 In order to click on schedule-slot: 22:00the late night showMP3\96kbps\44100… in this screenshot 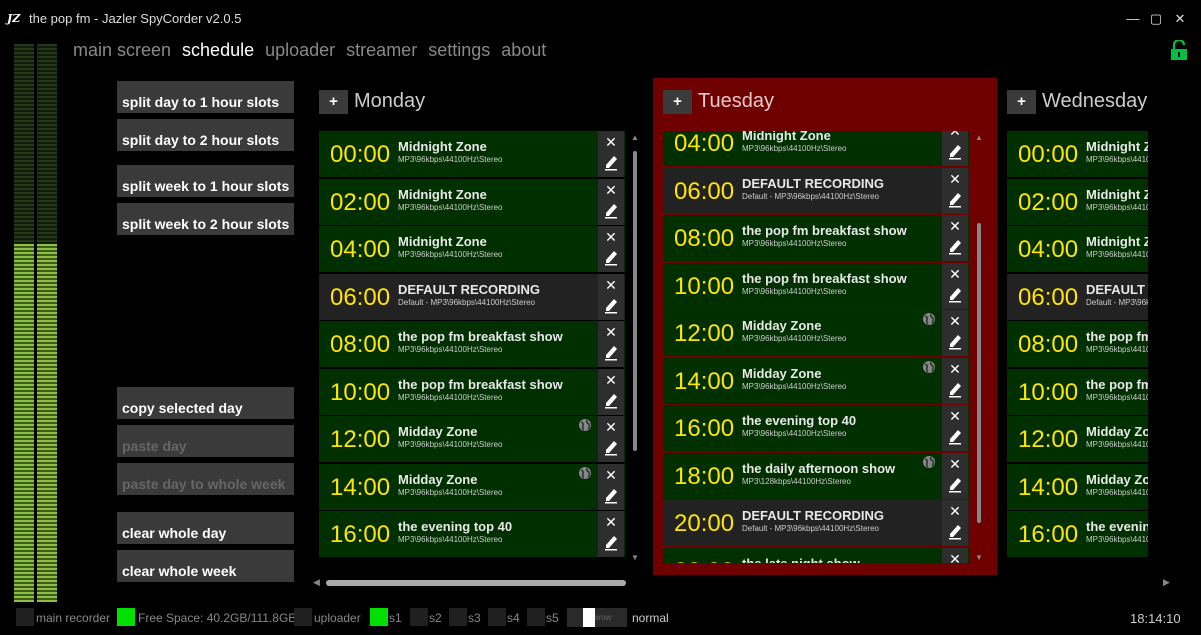, I will do `click(816, 555)`.